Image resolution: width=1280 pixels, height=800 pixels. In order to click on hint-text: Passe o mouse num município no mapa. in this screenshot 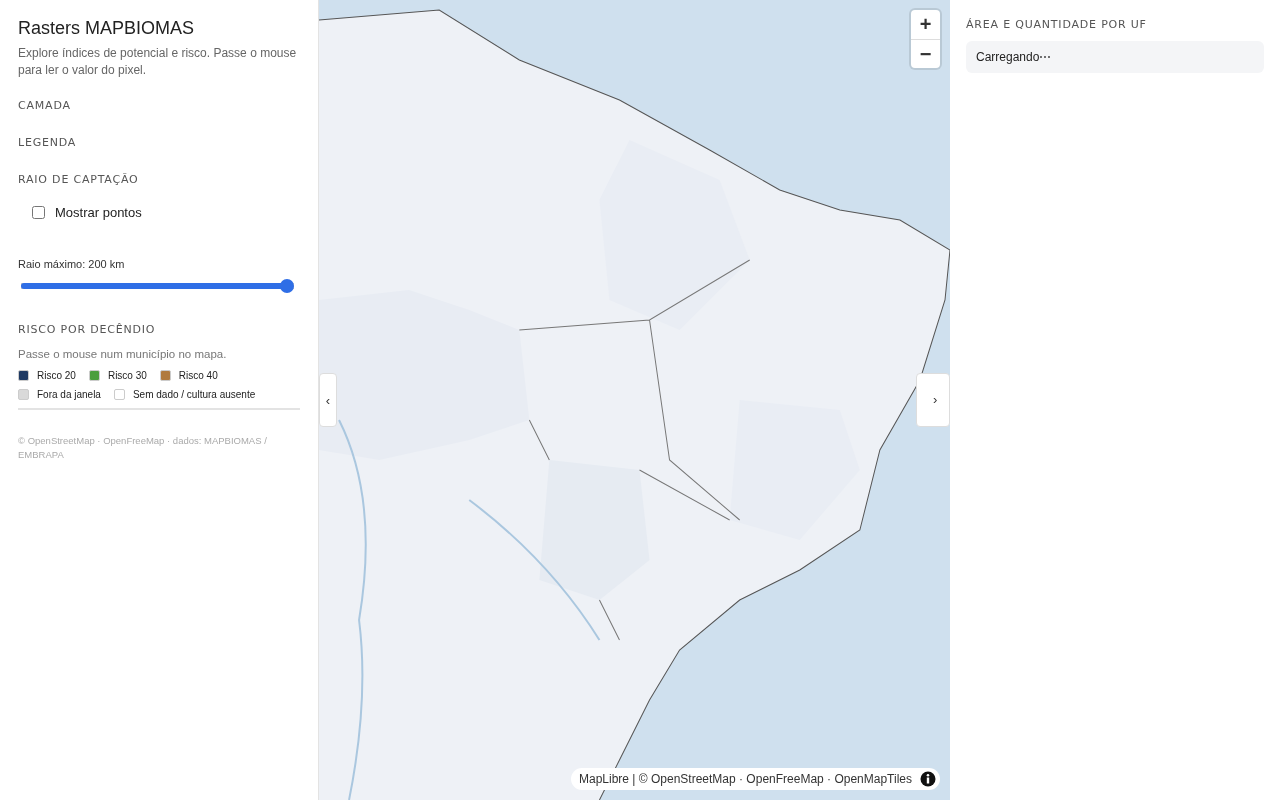, I will do `click(122, 354)`.